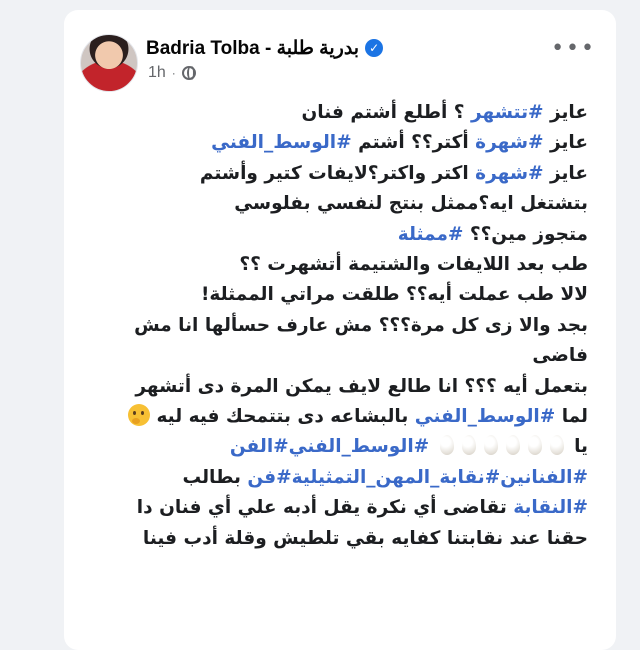  I want to click on post-line: بتشتغل ايه؟ممثل بنتج لنفسي بفلوسي, so click(411, 204).